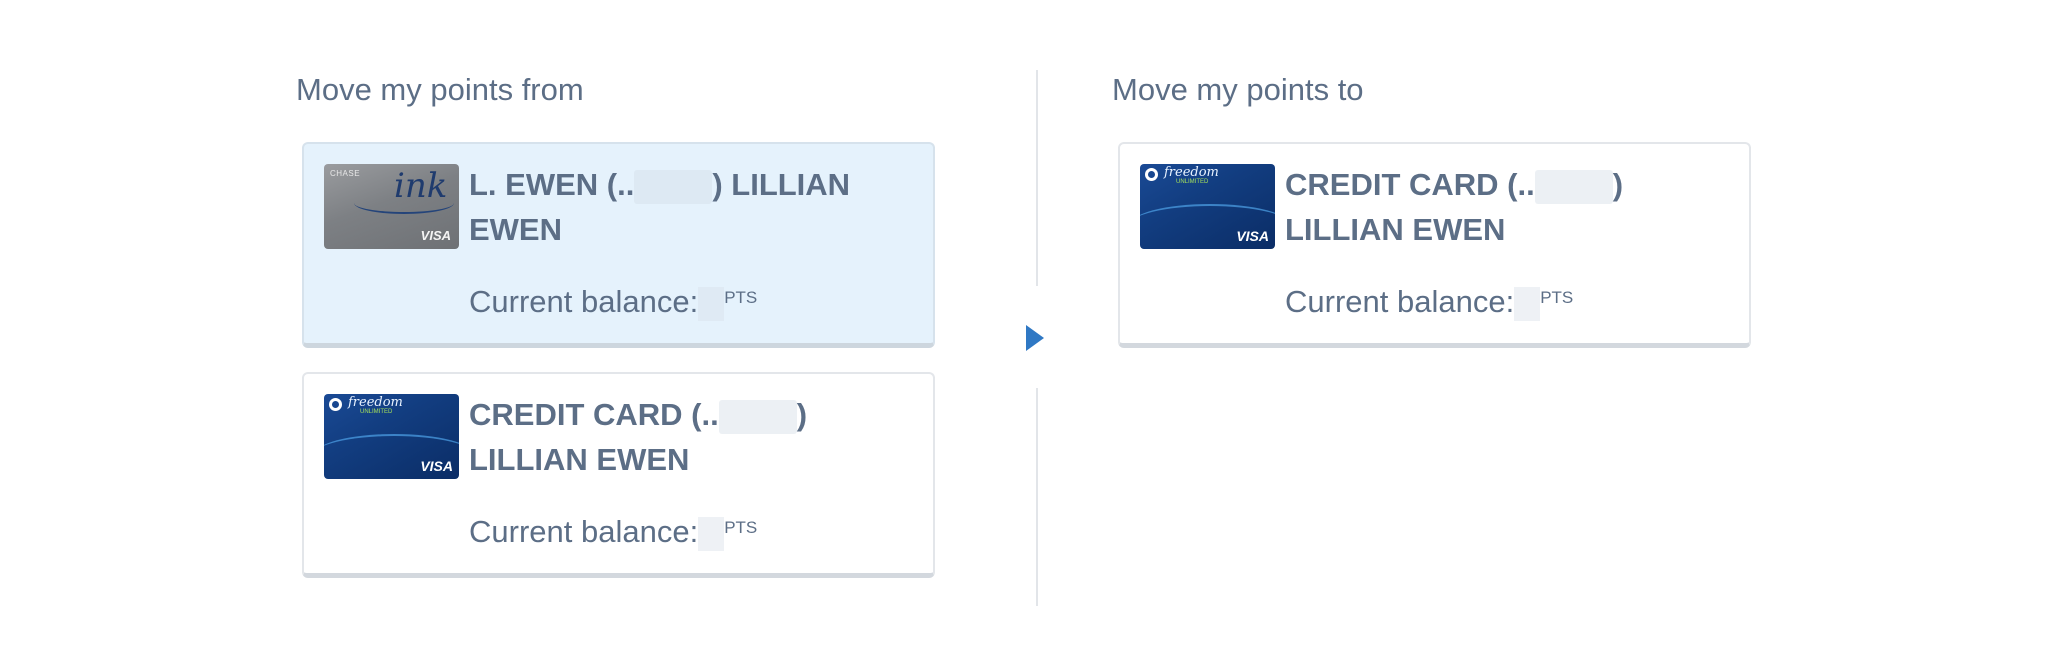 This screenshot has height=648, width=2048. I want to click on ink-card-image: CHASE ink VISA, so click(391, 206).